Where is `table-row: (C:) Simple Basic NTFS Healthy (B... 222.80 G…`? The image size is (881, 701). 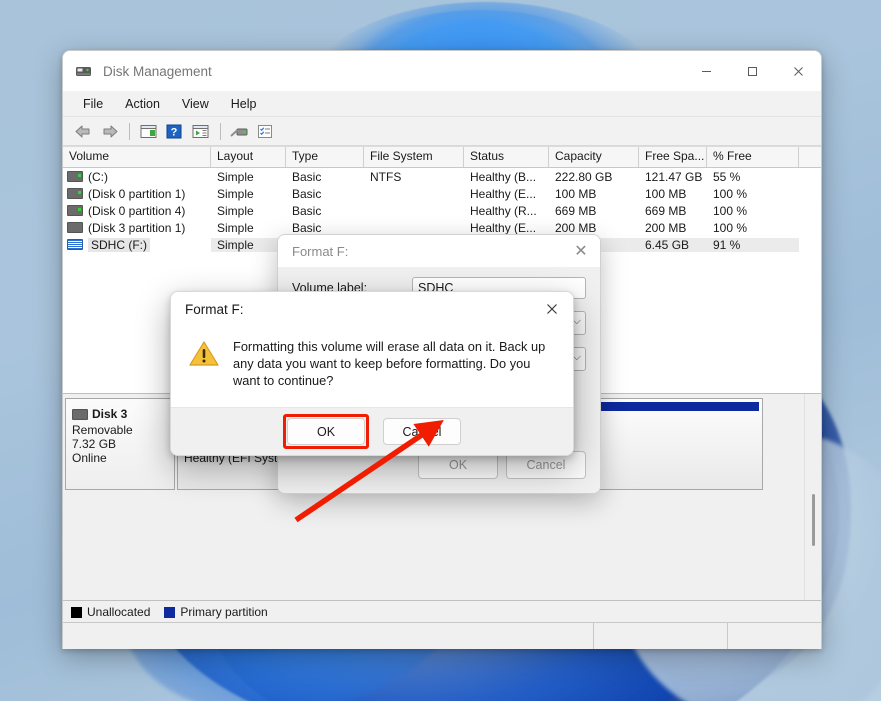 table-row: (C:) Simple Basic NTFS Healthy (B... 222.80 G… is located at coordinates (442, 176).